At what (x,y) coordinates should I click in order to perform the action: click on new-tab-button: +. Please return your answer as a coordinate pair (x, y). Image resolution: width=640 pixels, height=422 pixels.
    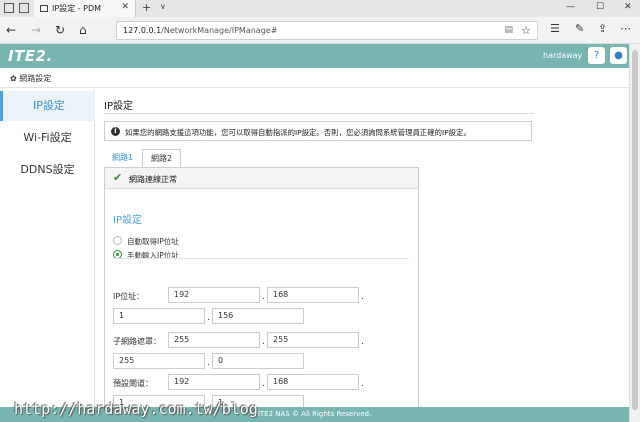
    Looking at the image, I should click on (146, 7).